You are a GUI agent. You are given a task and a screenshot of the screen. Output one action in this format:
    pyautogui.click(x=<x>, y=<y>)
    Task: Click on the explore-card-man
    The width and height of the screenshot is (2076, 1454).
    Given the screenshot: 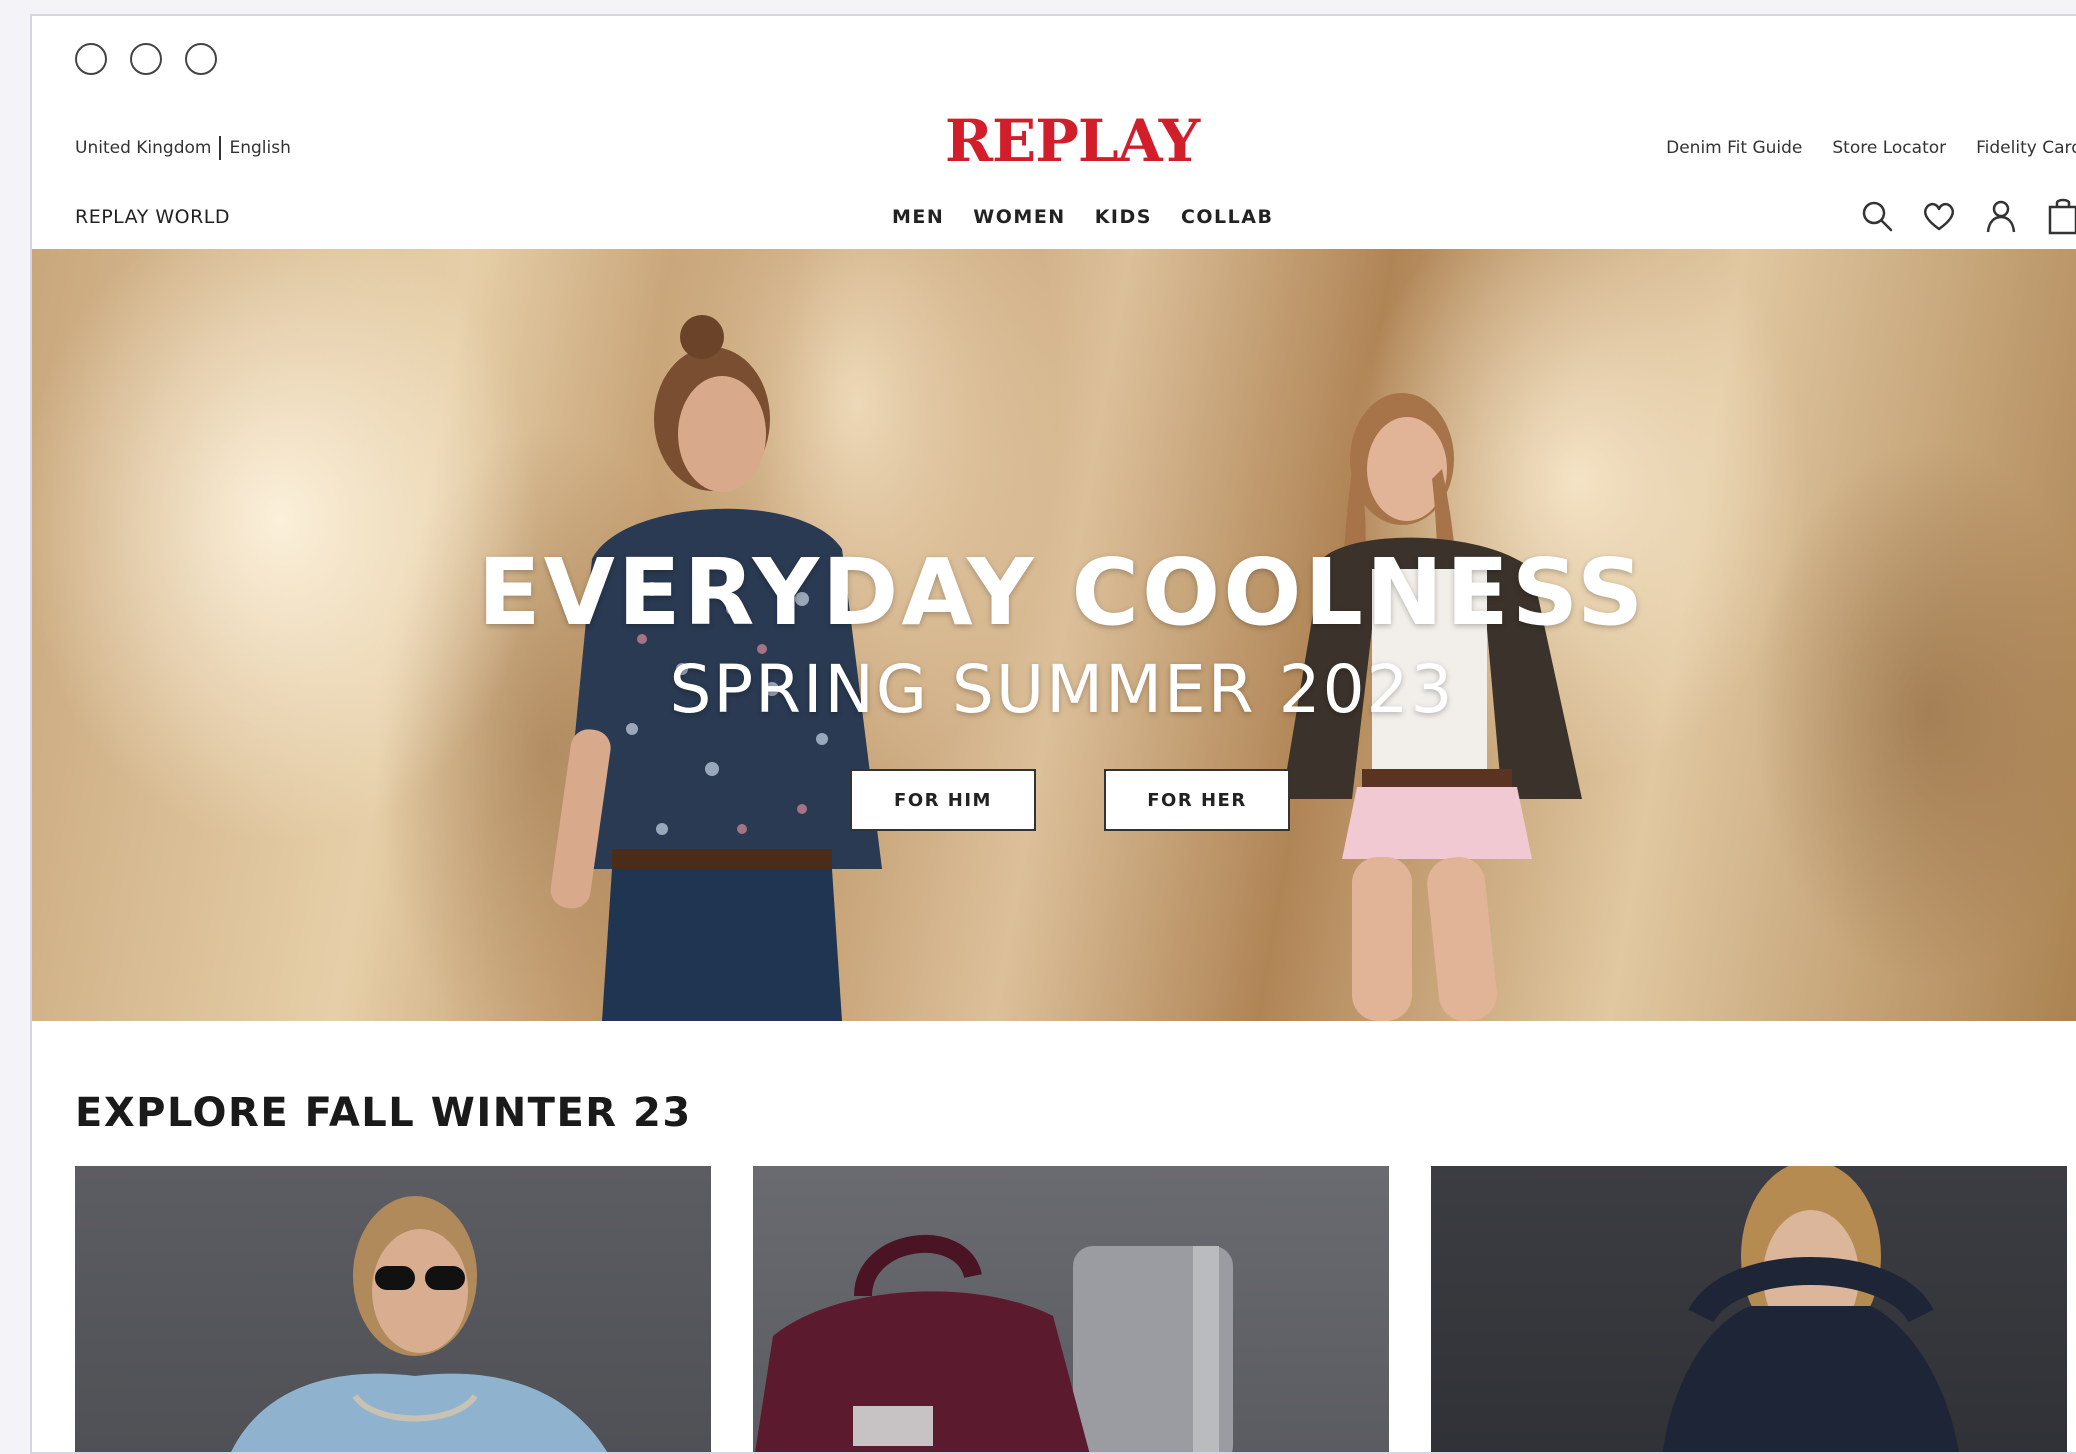 What is the action you would take?
    pyautogui.click(x=1749, y=1309)
    